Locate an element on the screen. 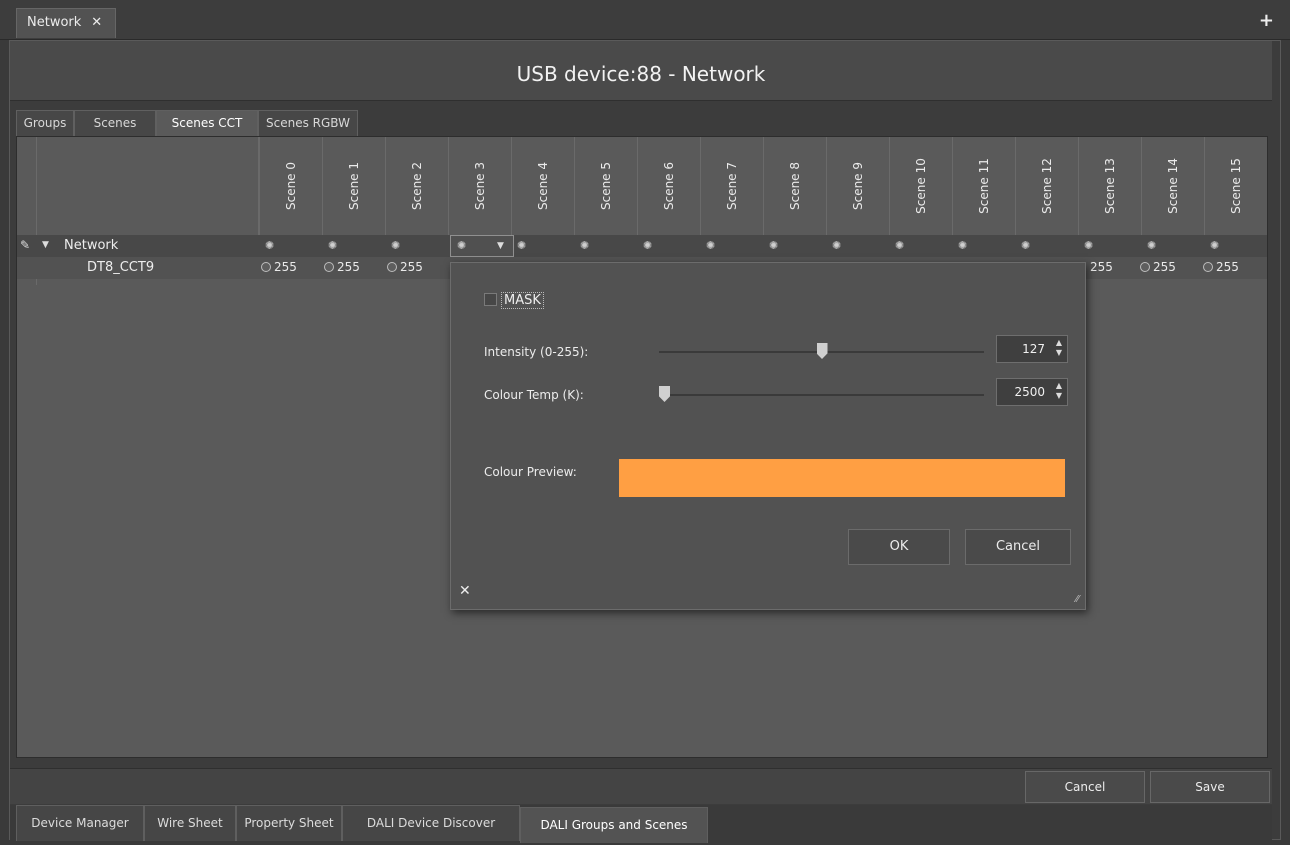 Image resolution: width=1290 pixels, height=845 pixels. column-header-label: Scene 7 is located at coordinates (732, 186).